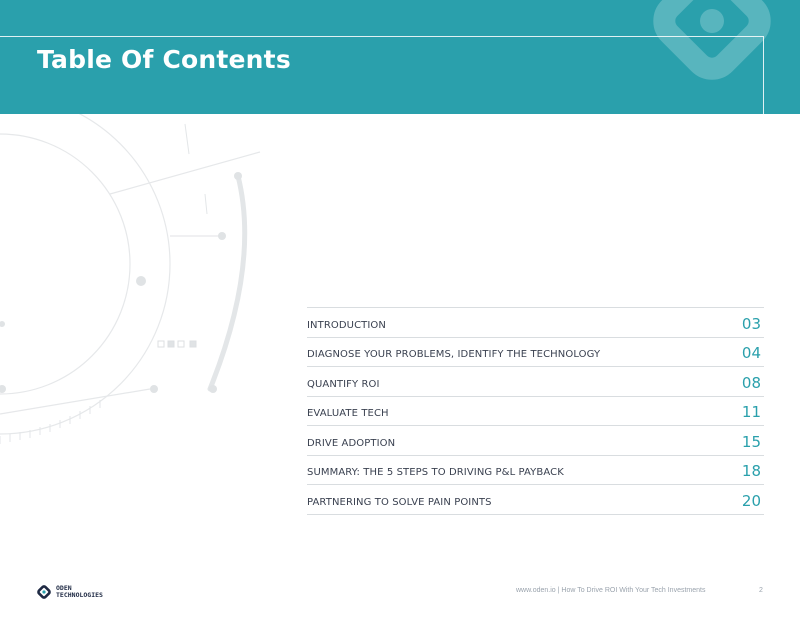  I want to click on toc-page-number: 20, so click(751, 500).